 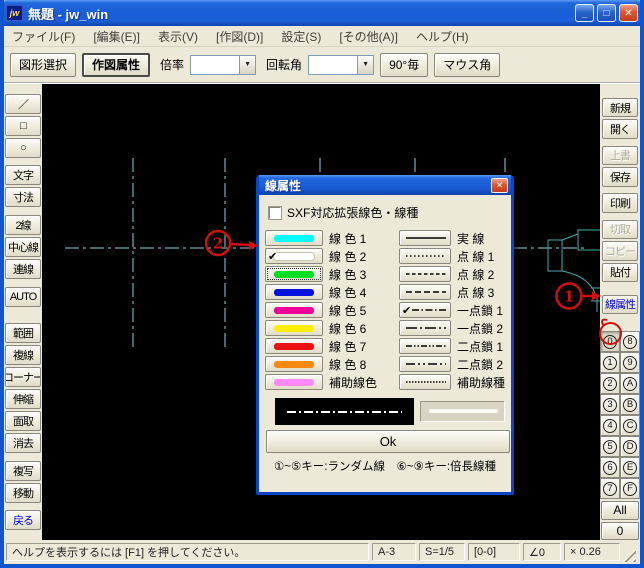 I want to click on scale-combo: ▼, so click(x=223, y=64).